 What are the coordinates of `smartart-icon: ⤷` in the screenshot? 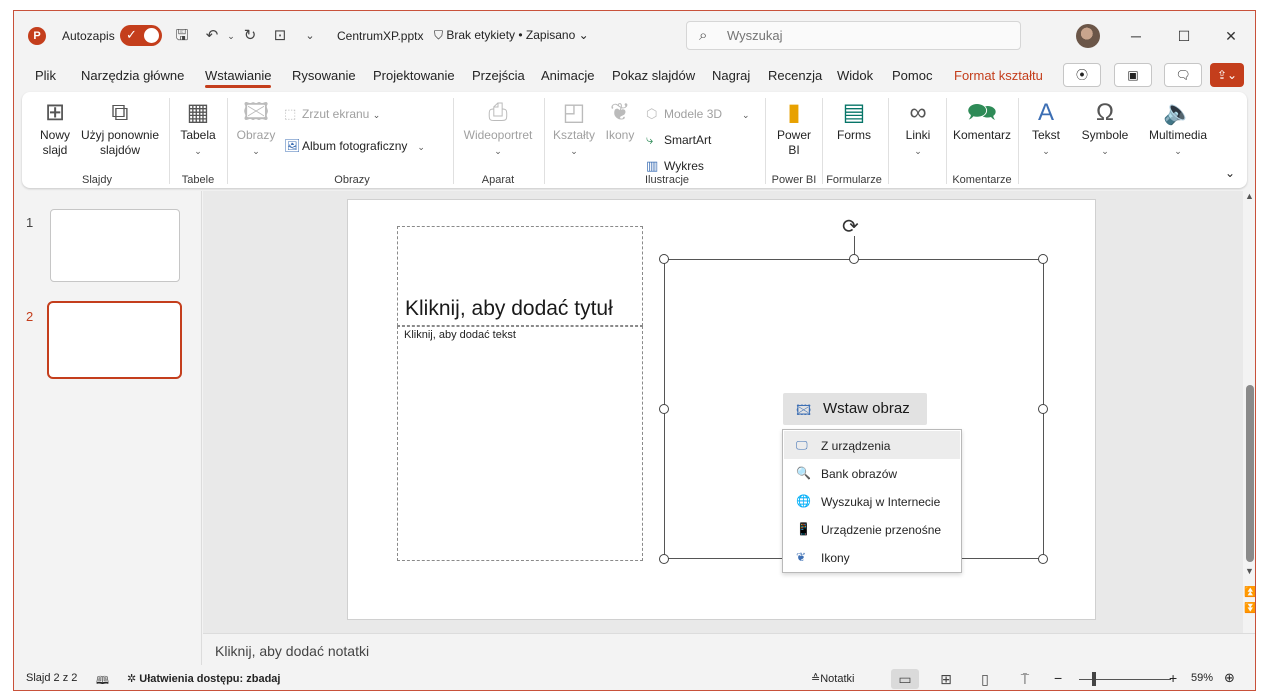 It's located at (655, 140).